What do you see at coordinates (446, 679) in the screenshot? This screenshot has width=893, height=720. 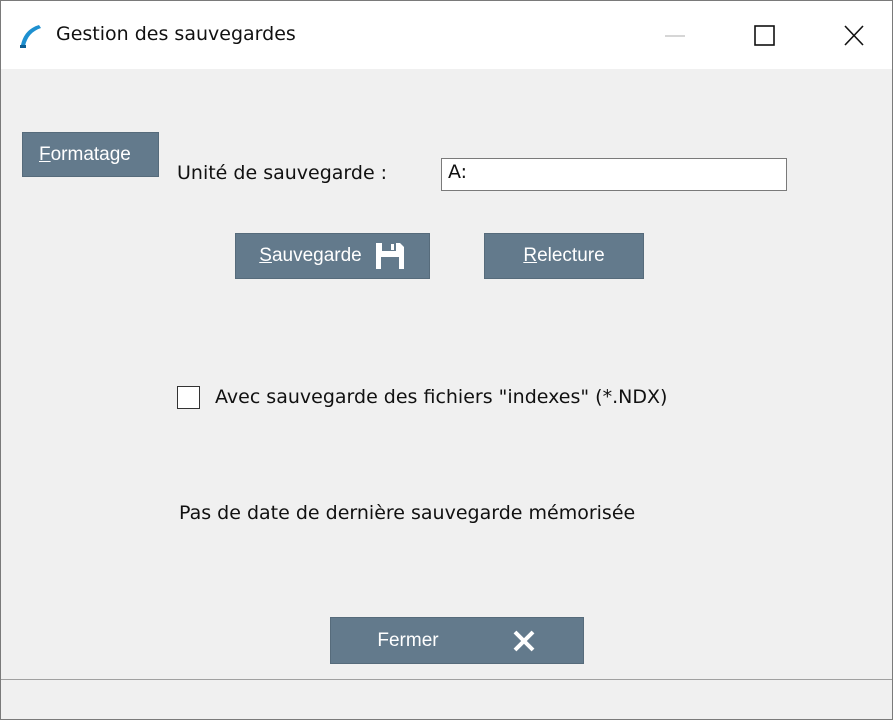 I see `bottom-separator` at bounding box center [446, 679].